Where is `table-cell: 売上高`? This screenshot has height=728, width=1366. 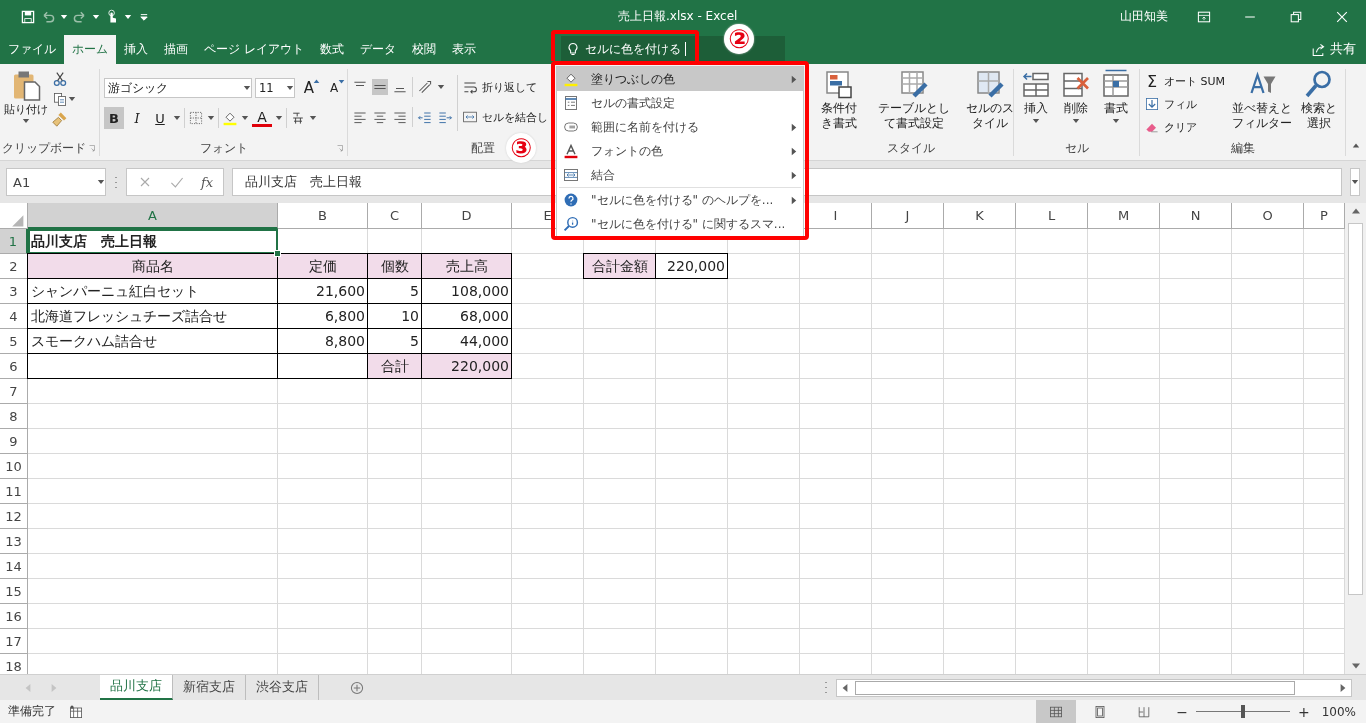
table-cell: 売上高 is located at coordinates (467, 266).